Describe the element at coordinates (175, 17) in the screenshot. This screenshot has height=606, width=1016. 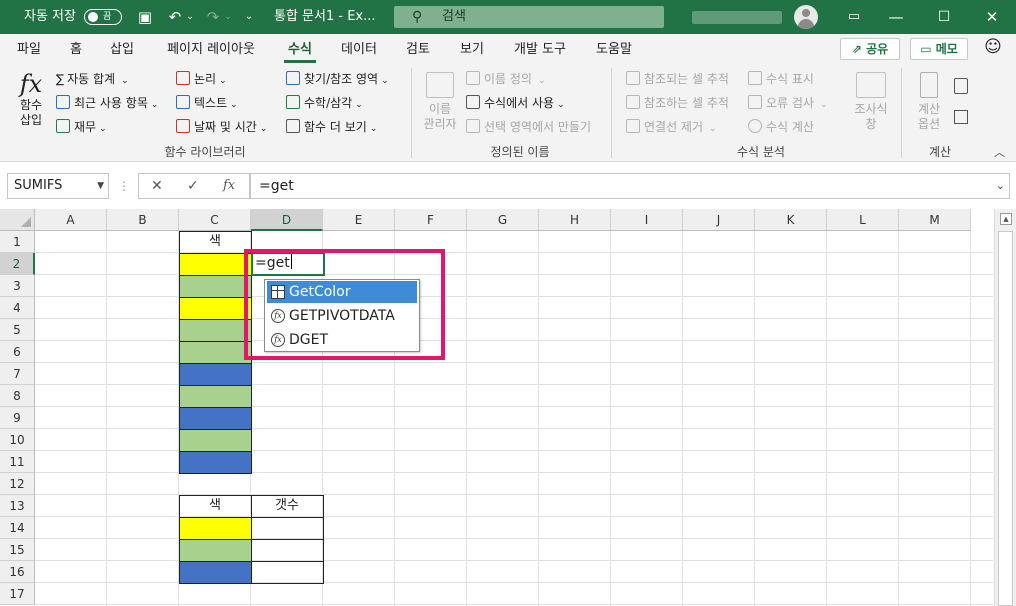
I see `undo-icon: ↶` at that location.